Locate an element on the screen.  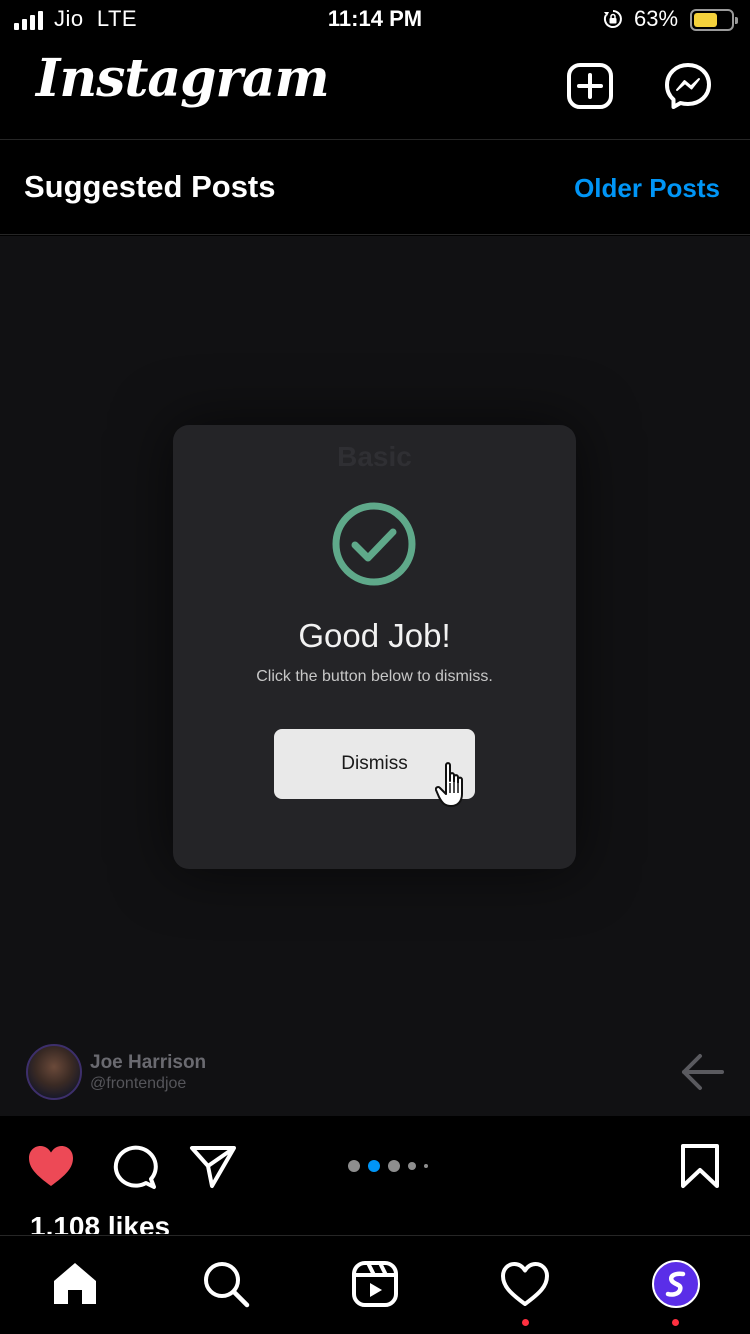
older-posts-link: Older Posts is located at coordinates (647, 188).